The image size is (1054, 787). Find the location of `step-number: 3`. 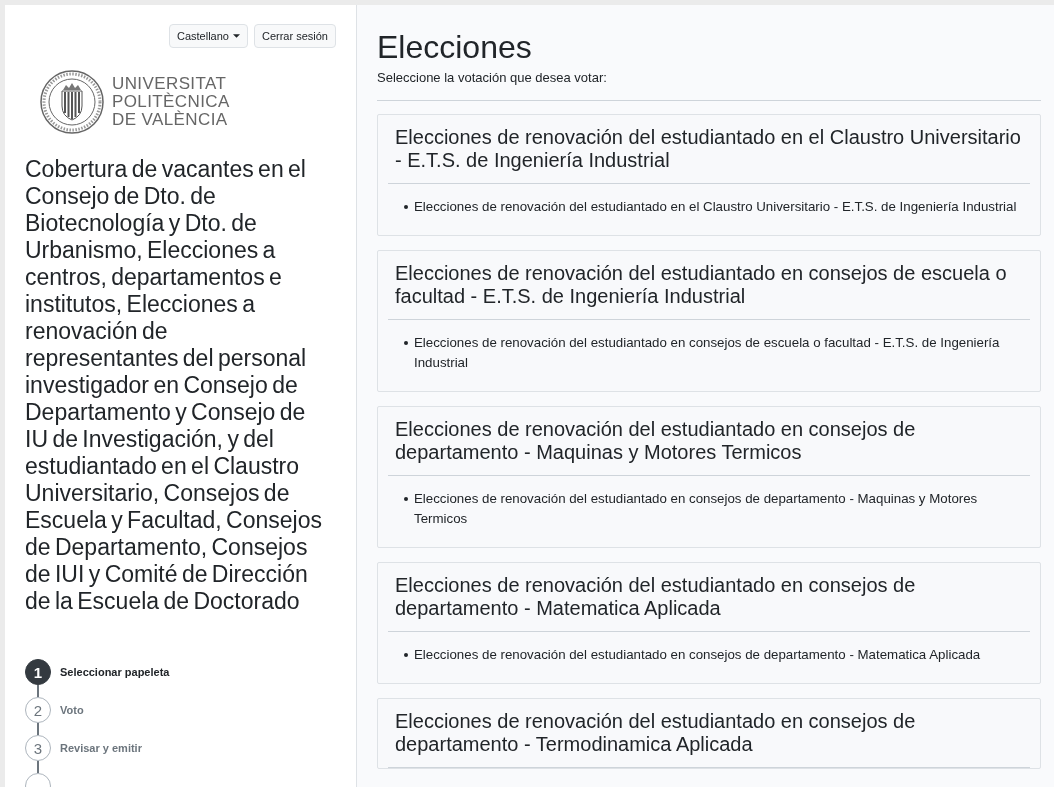

step-number: 3 is located at coordinates (38, 748).